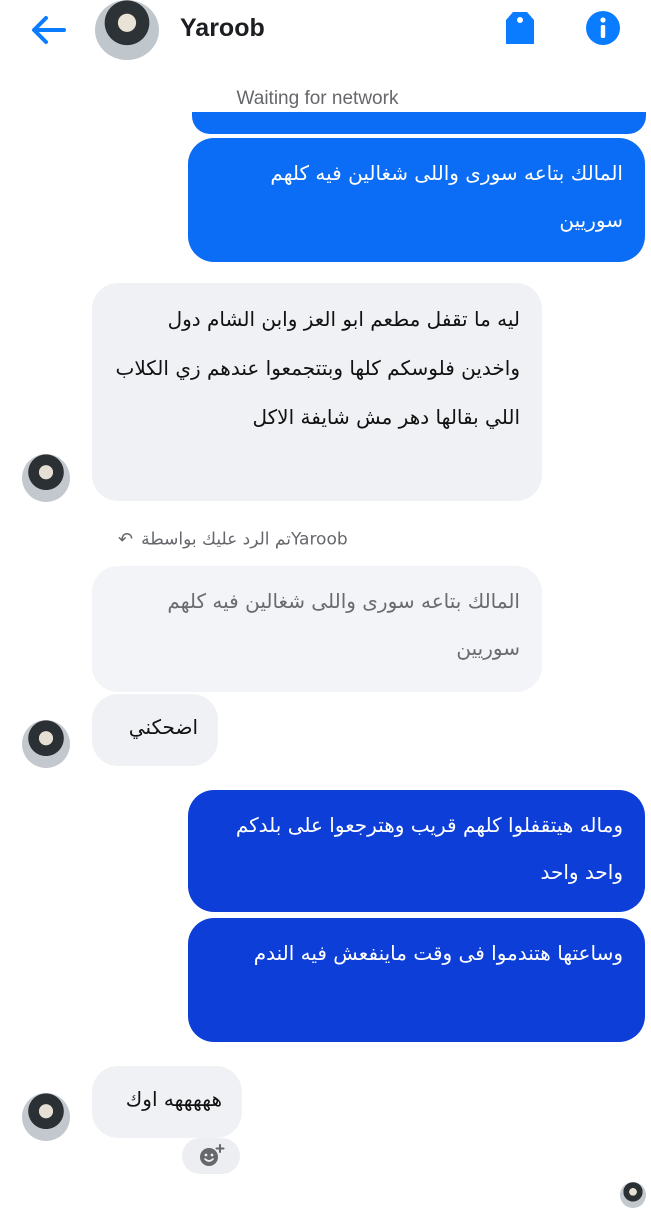 The height and width of the screenshot is (1208, 651). I want to click on contact-name: Yaroob, so click(222, 28).